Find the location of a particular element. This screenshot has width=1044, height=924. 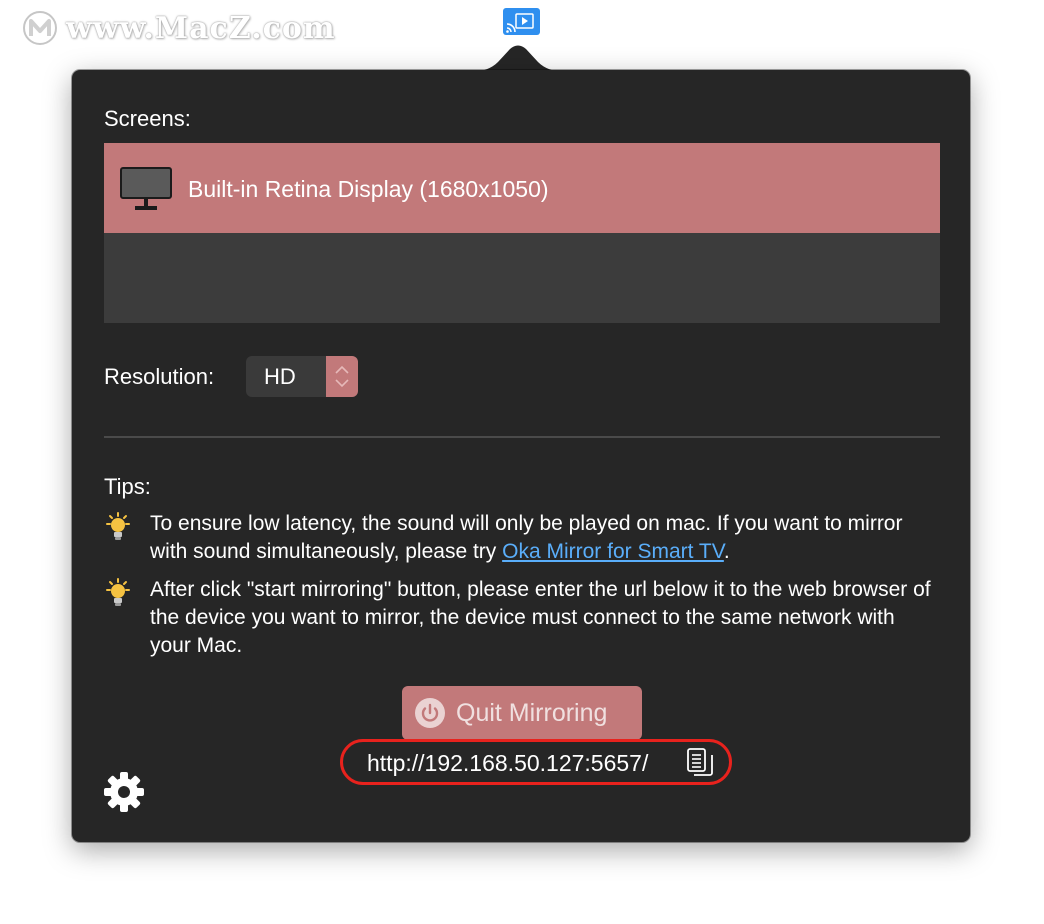

watermark-text: www.MacZ.com is located at coordinates (201, 28).